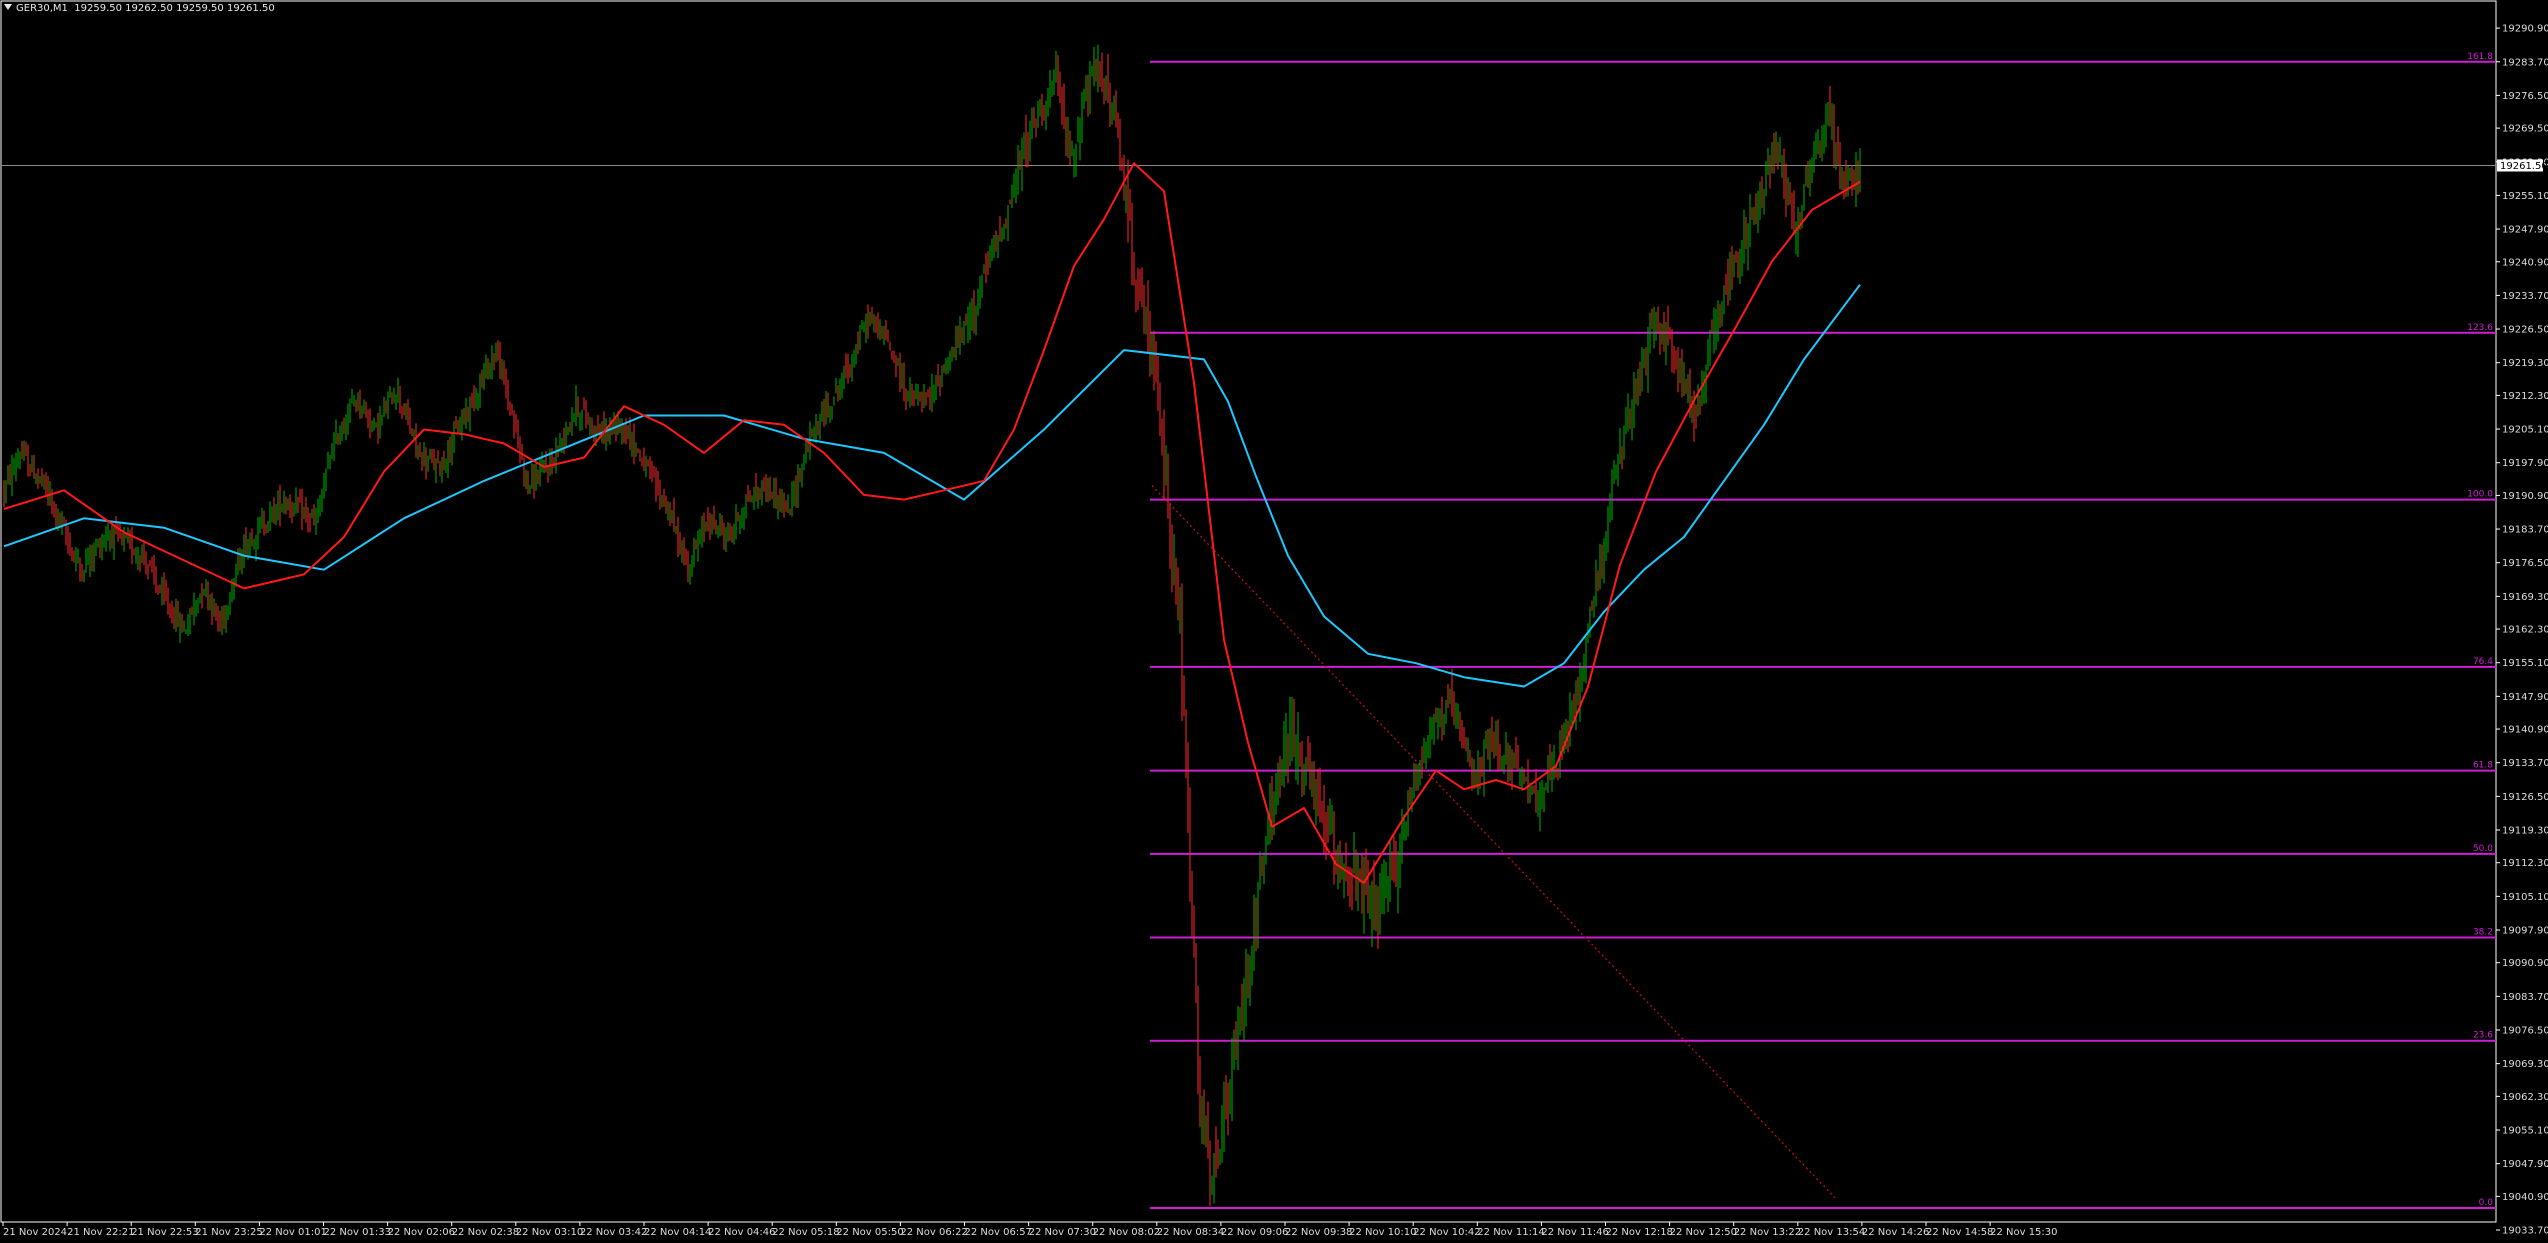 This screenshot has width=2548, height=1243. I want to click on current-price-tag: 19261.50, so click(2522, 165).